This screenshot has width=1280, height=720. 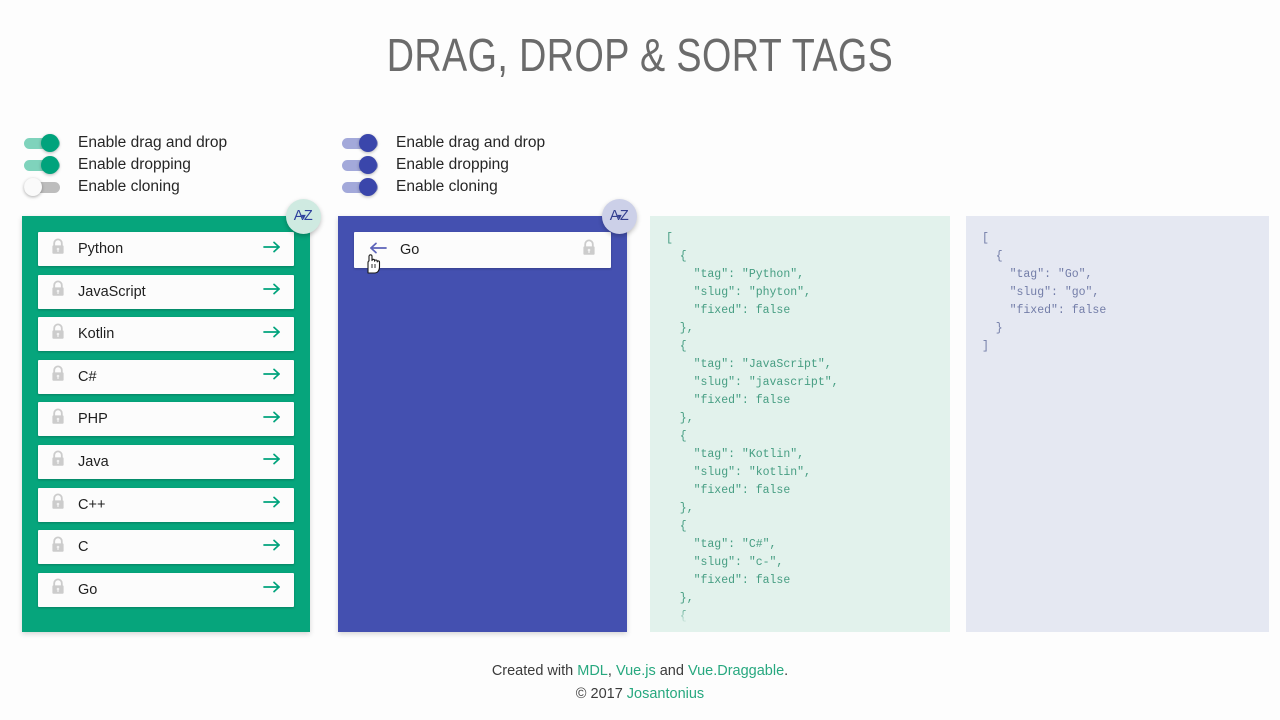 I want to click on tag-label: PHP, so click(x=93, y=419).